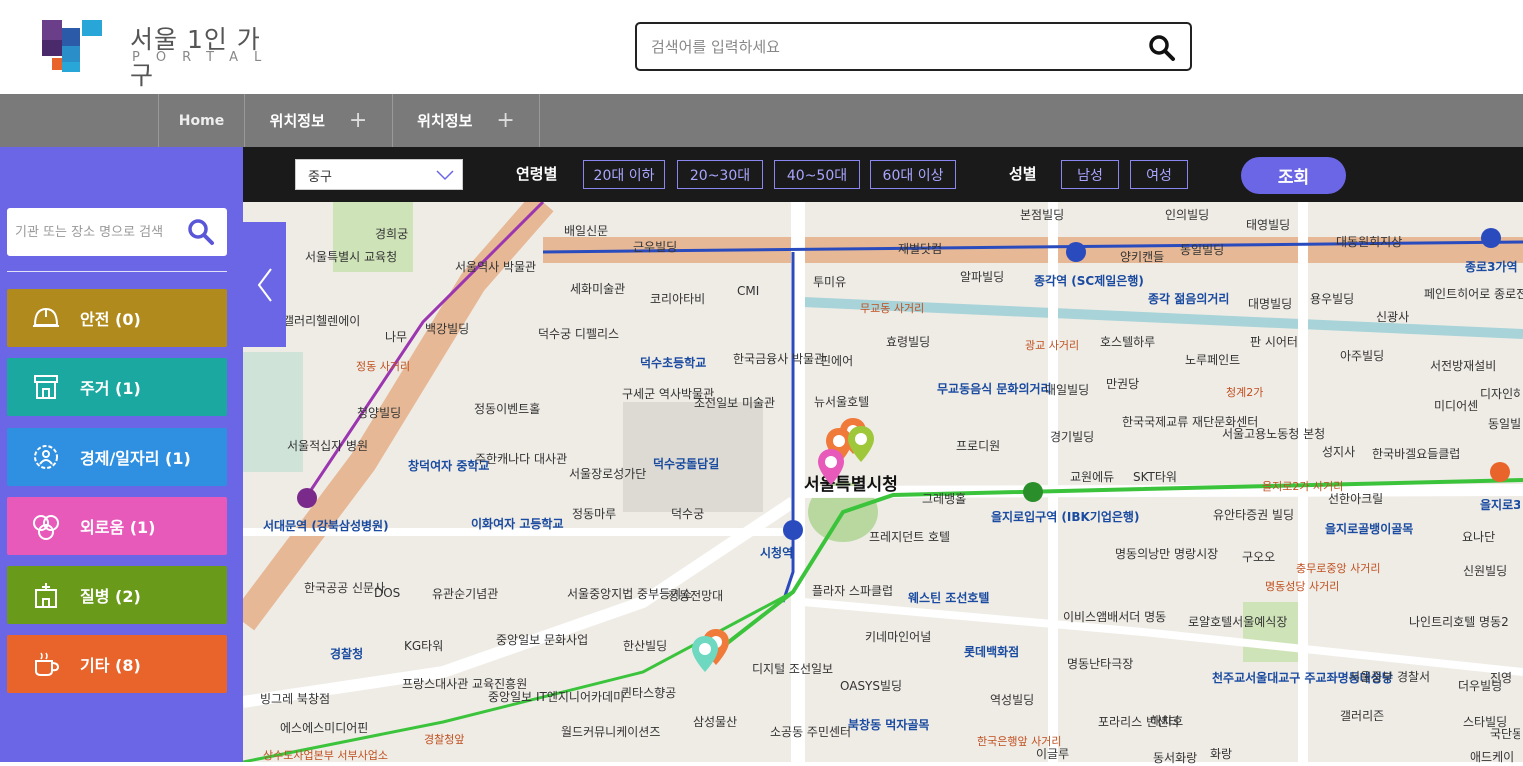 This screenshot has height=766, width=1523. What do you see at coordinates (345, 588) in the screenshot?
I see `map-label: 한국공공 신문사` at bounding box center [345, 588].